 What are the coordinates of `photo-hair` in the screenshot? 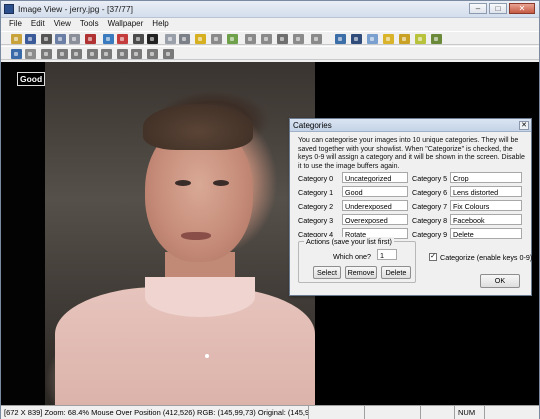 It's located at (198, 127).